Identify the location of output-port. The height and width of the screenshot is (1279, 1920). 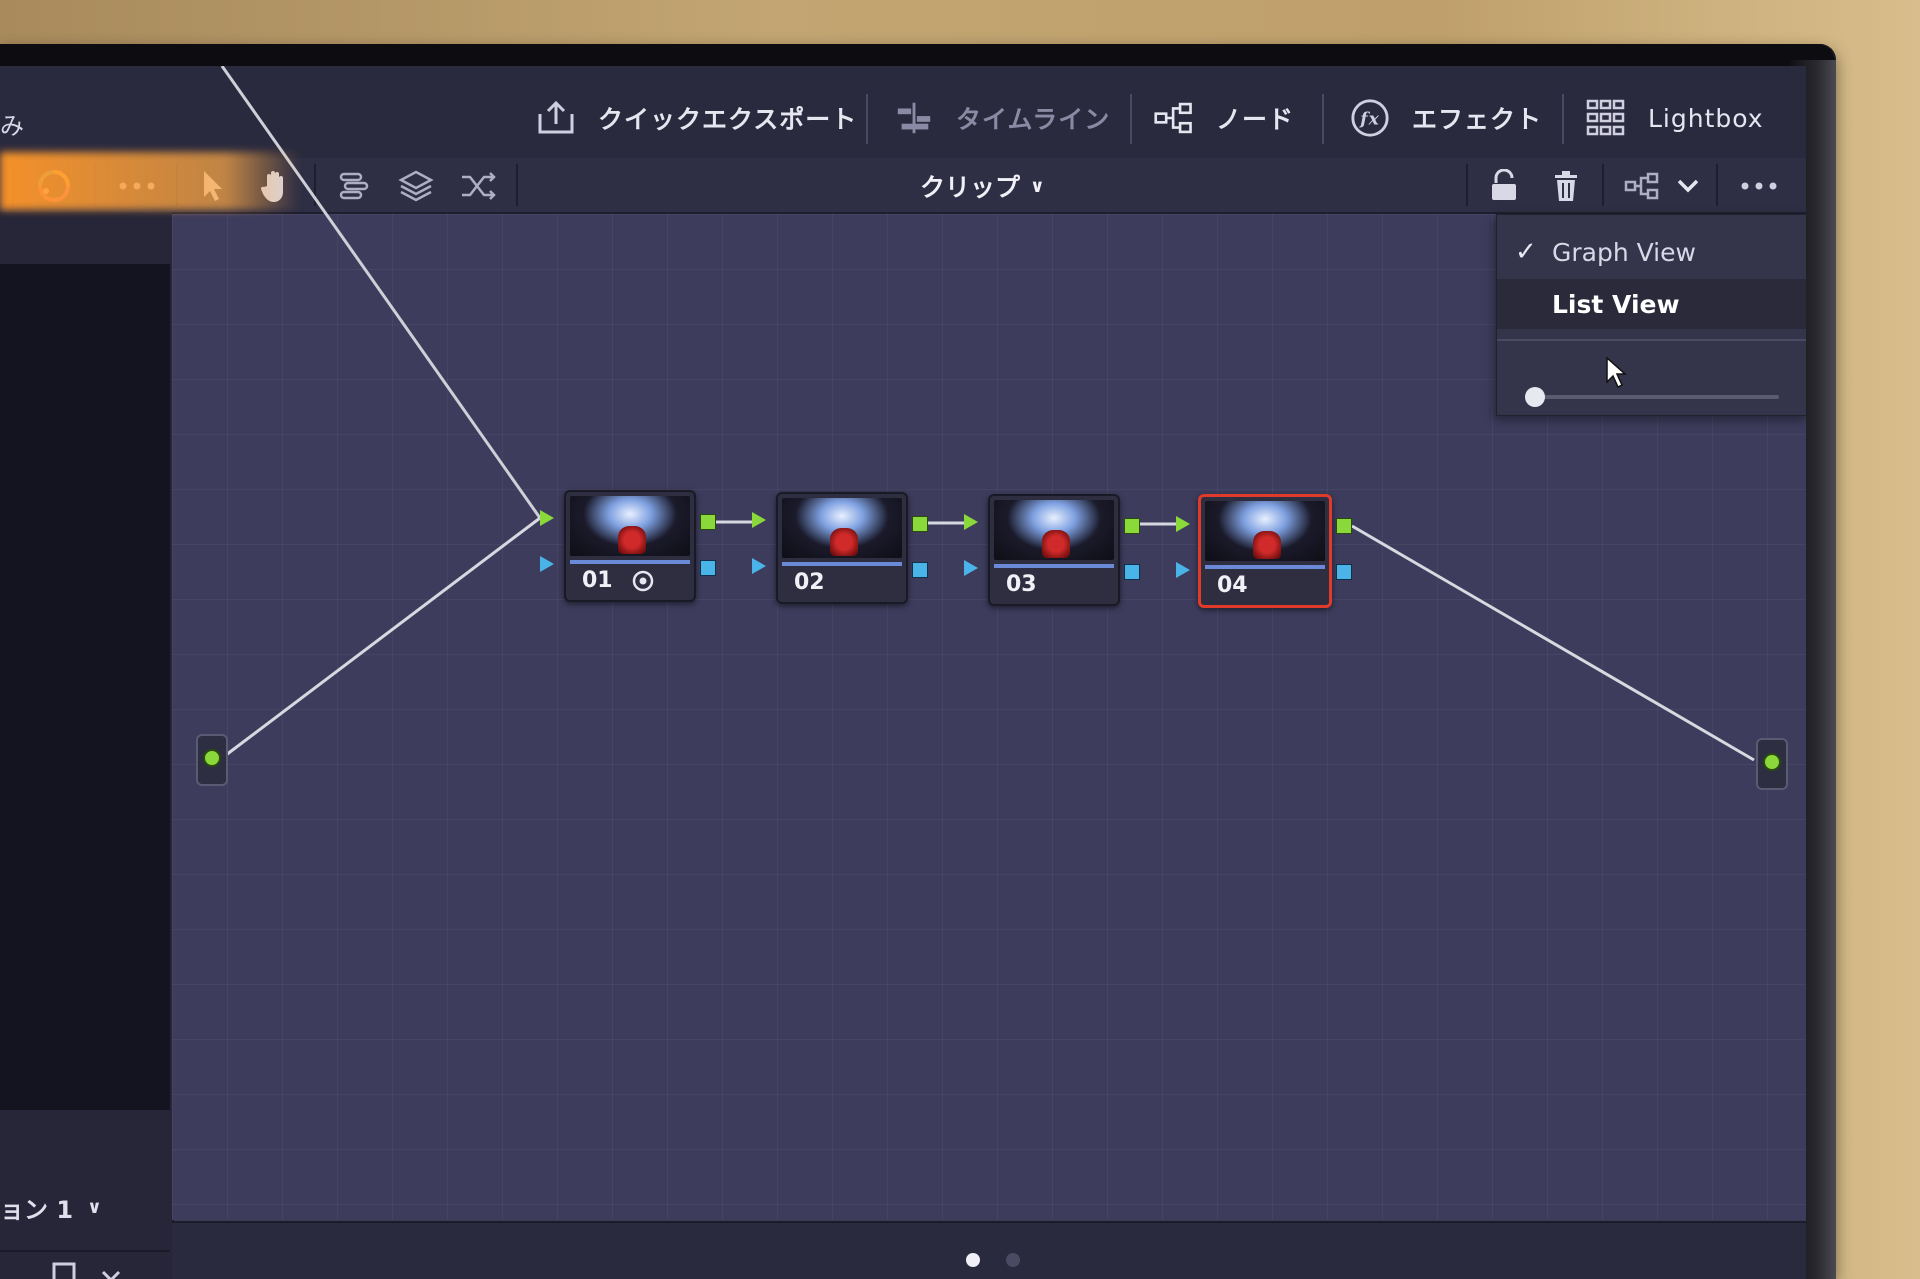
(1772, 762).